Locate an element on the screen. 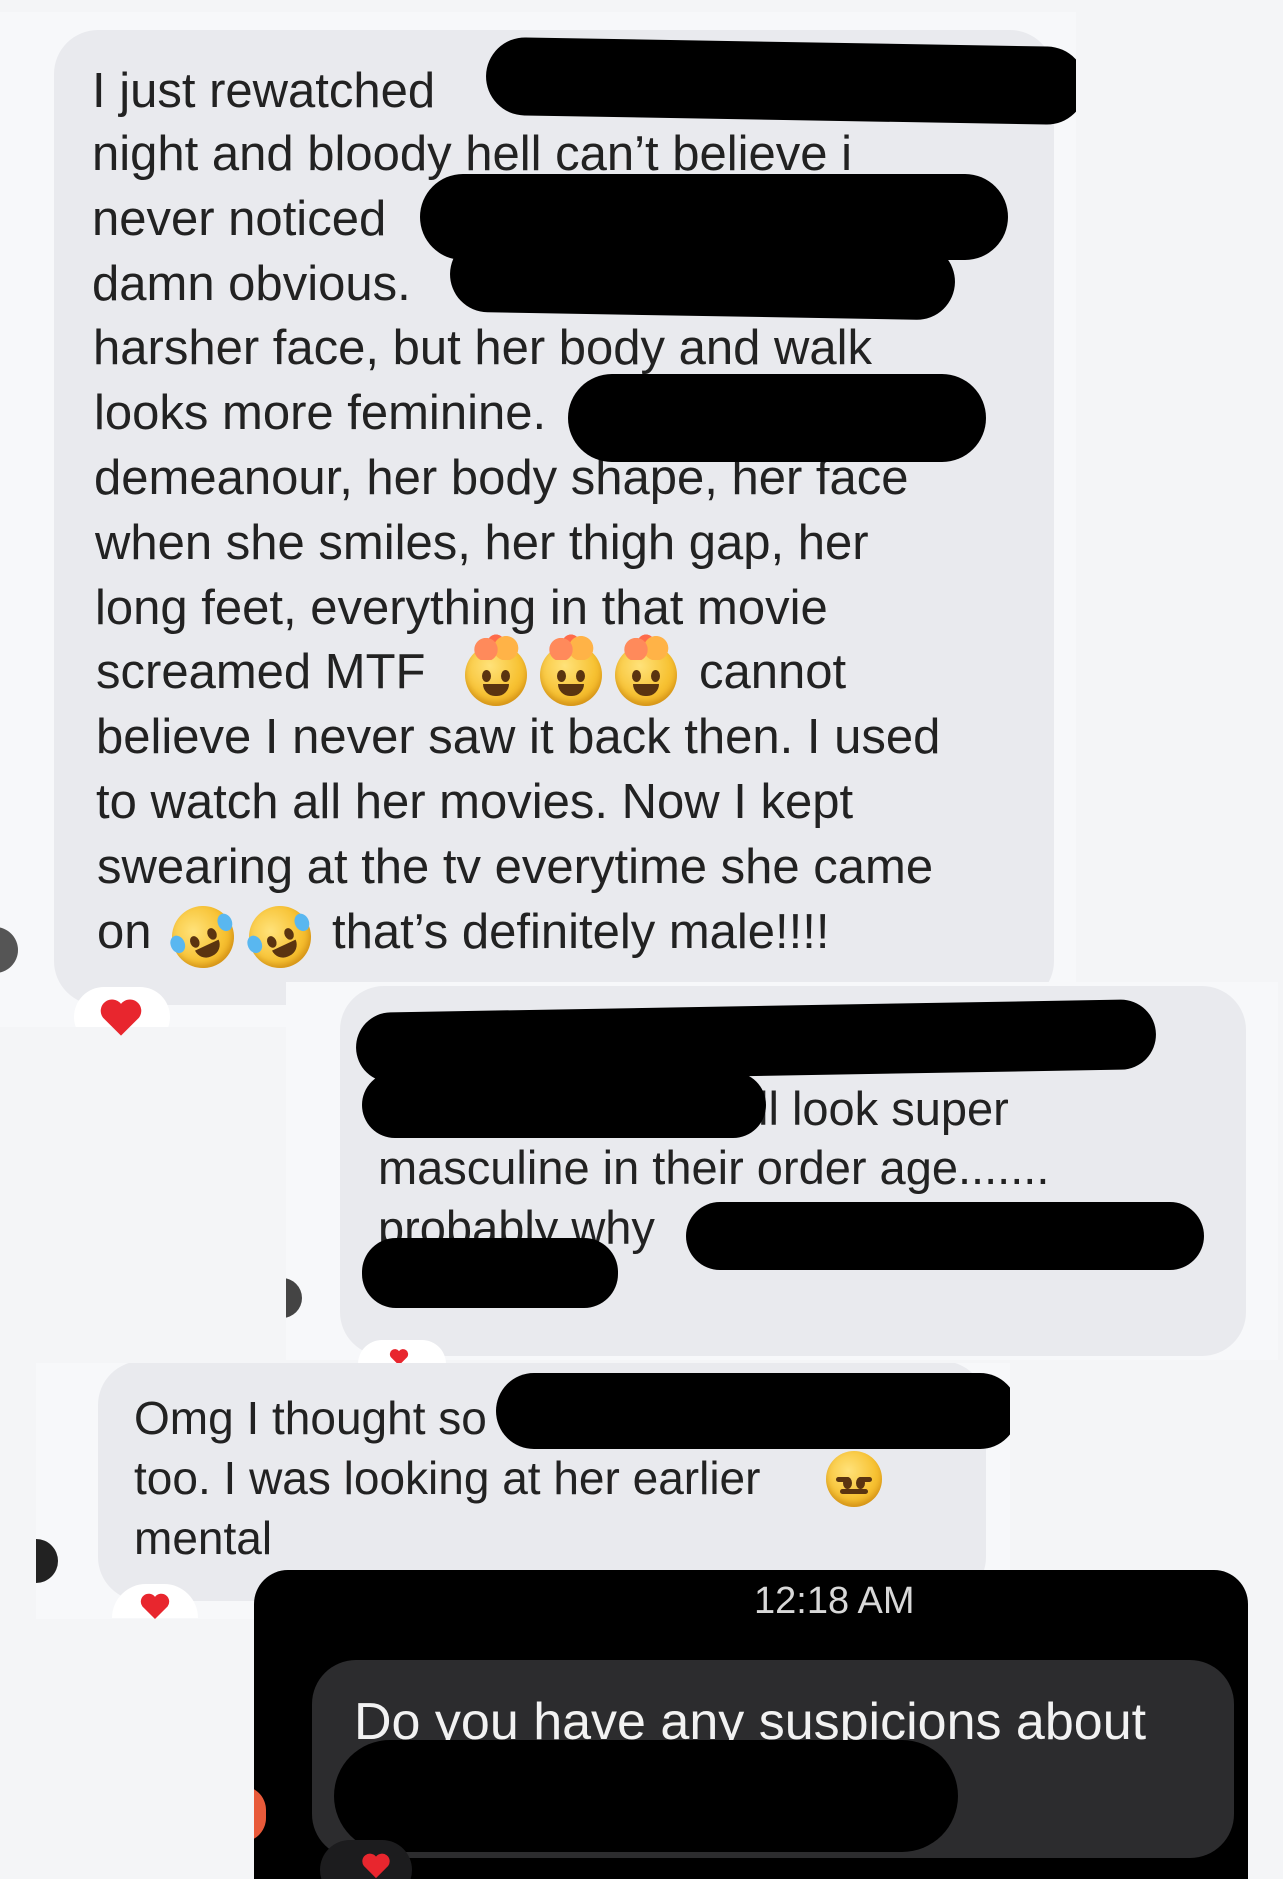 The width and height of the screenshot is (1283, 1879). message-line: looks more feminine. is located at coordinates (320, 413).